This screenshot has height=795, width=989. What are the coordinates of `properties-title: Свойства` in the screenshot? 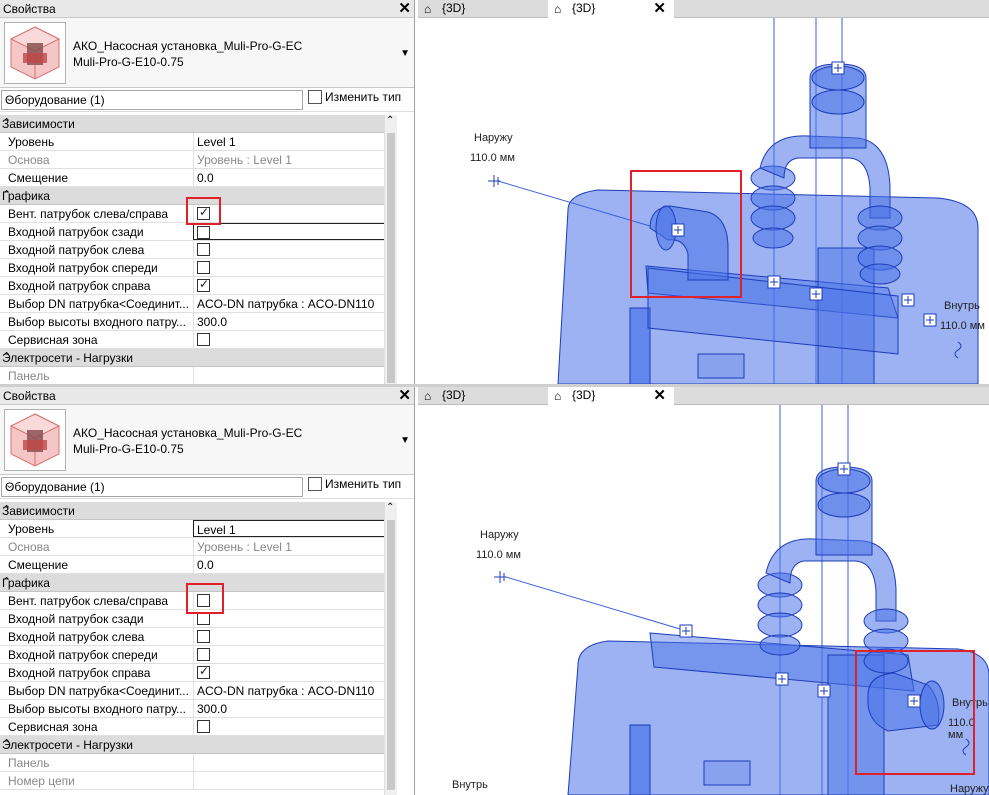 It's located at (29, 396).